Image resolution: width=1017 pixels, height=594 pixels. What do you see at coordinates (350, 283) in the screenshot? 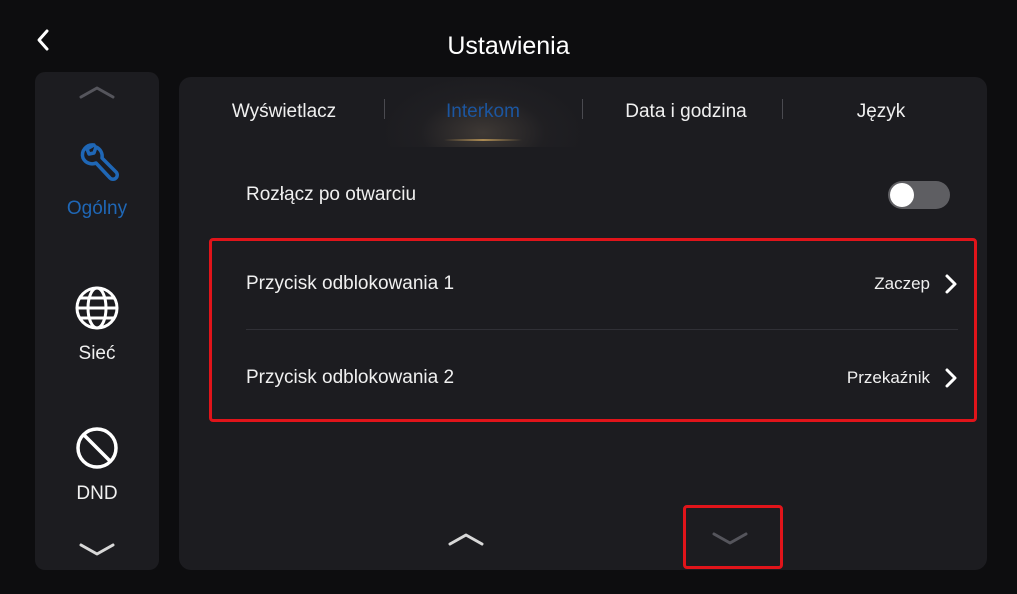
I see `setting-label: Przycisk odblokowania 1` at bounding box center [350, 283].